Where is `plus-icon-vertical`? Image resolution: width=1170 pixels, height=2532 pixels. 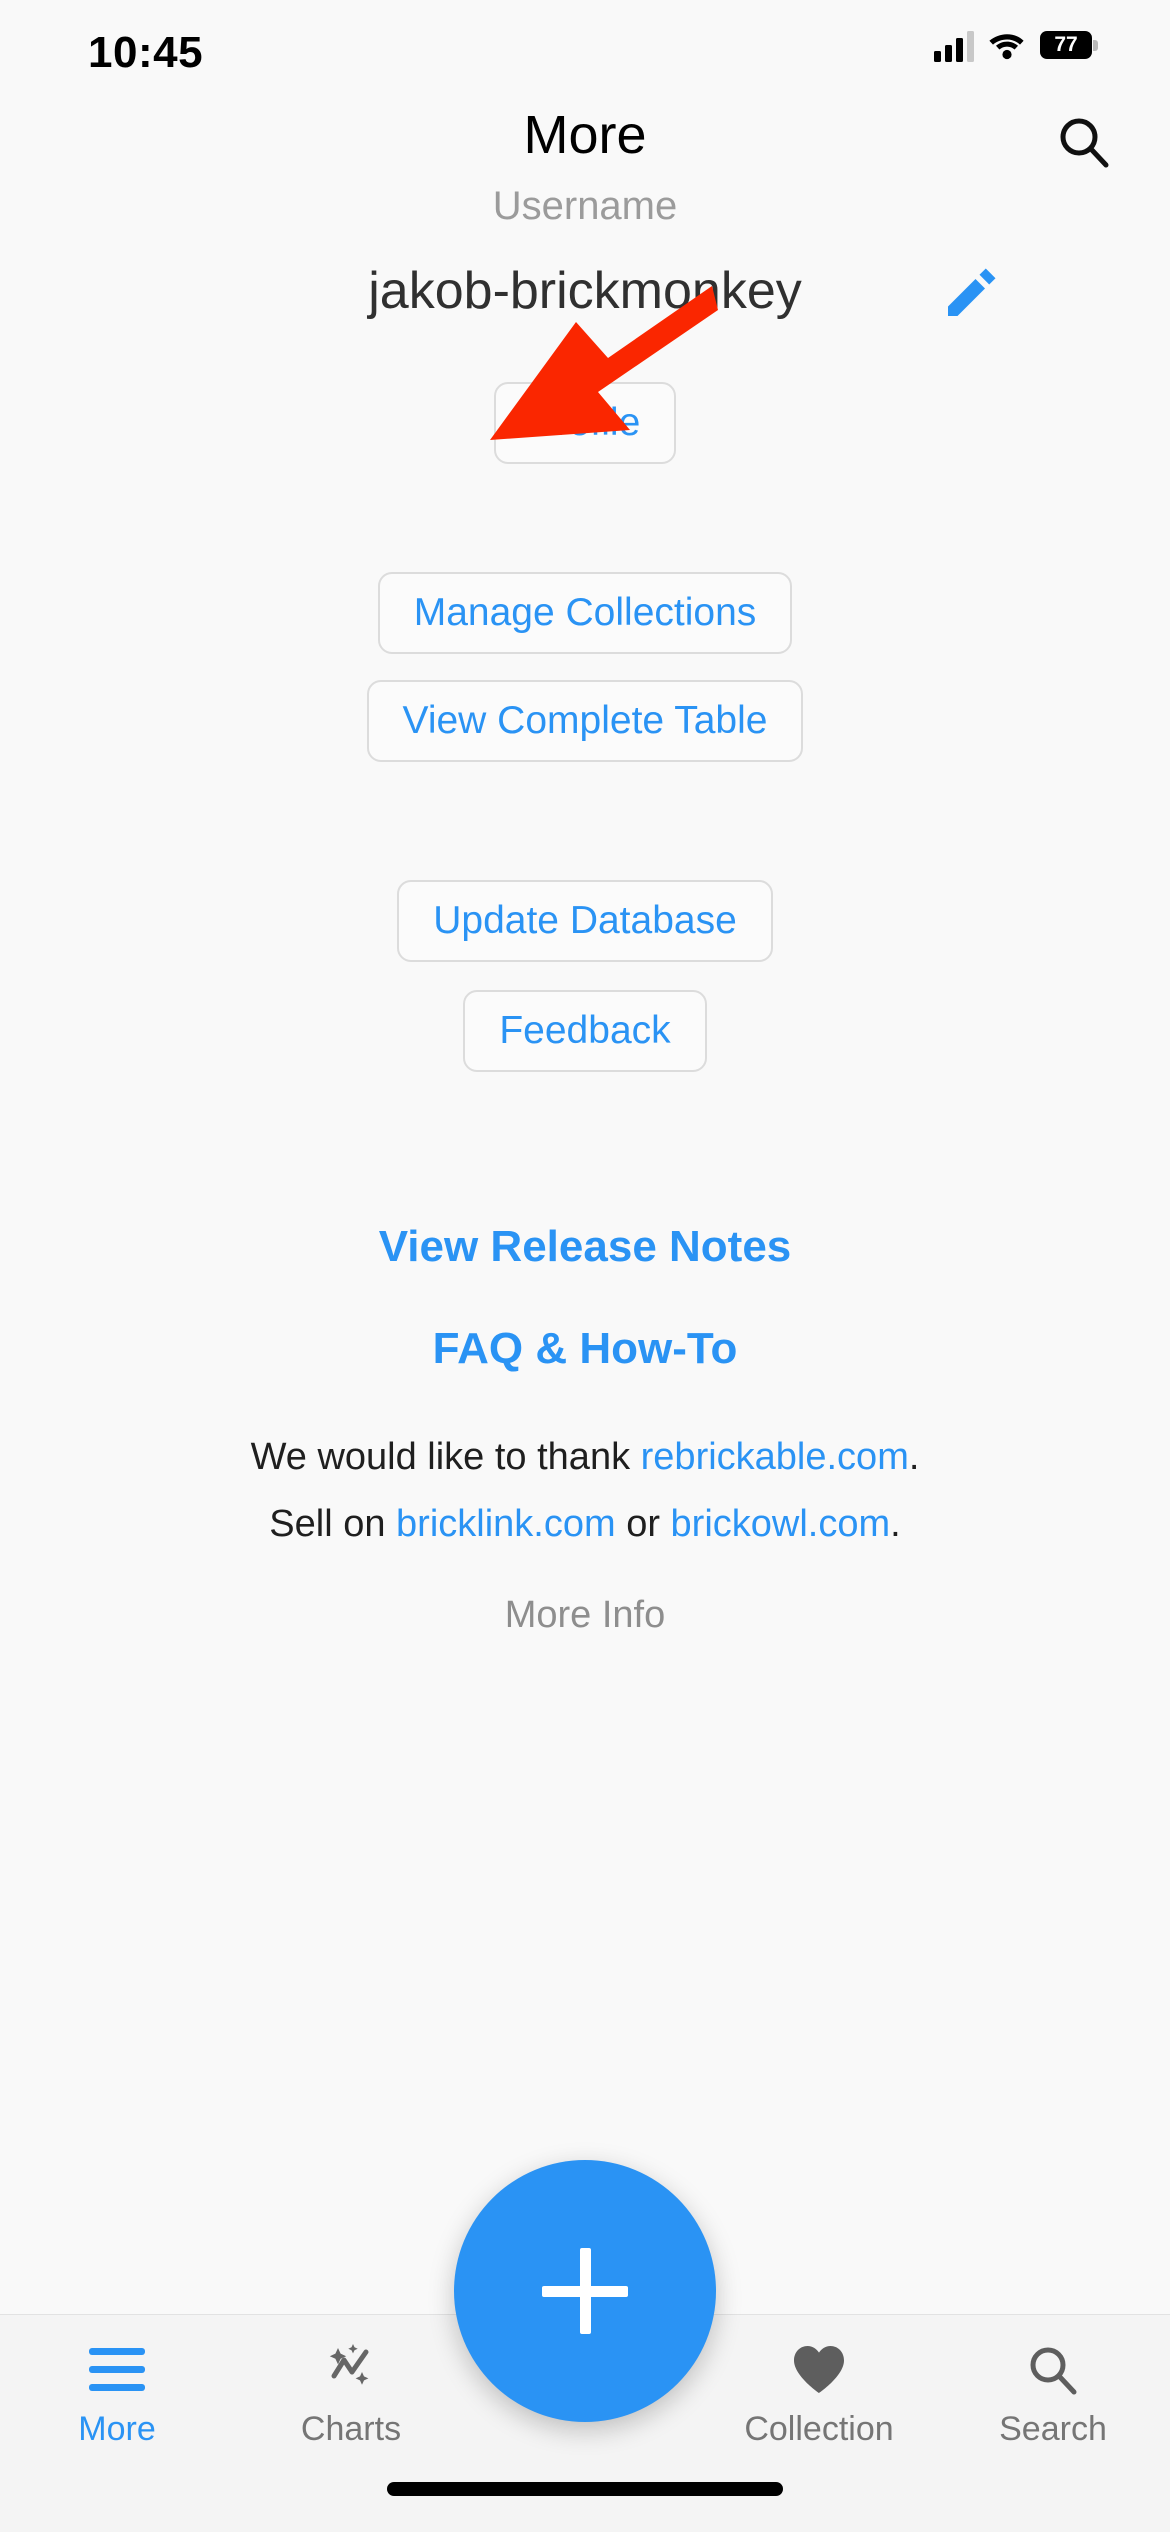 plus-icon-vertical is located at coordinates (585, 2291).